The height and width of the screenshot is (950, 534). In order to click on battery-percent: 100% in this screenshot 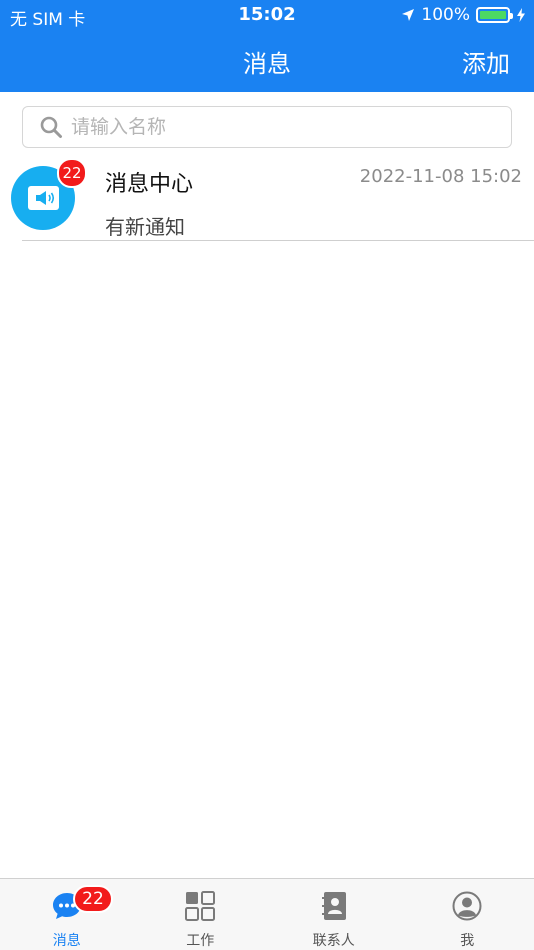, I will do `click(445, 15)`.